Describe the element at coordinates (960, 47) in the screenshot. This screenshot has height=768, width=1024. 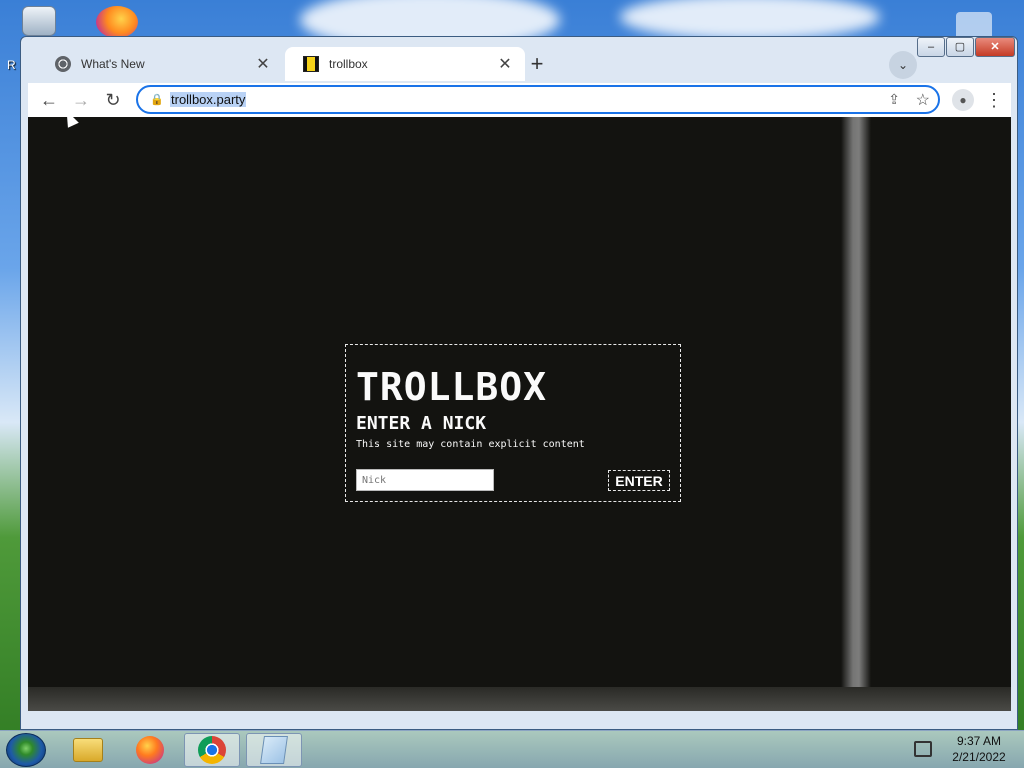
I see `maximize-button: ▢` at that location.